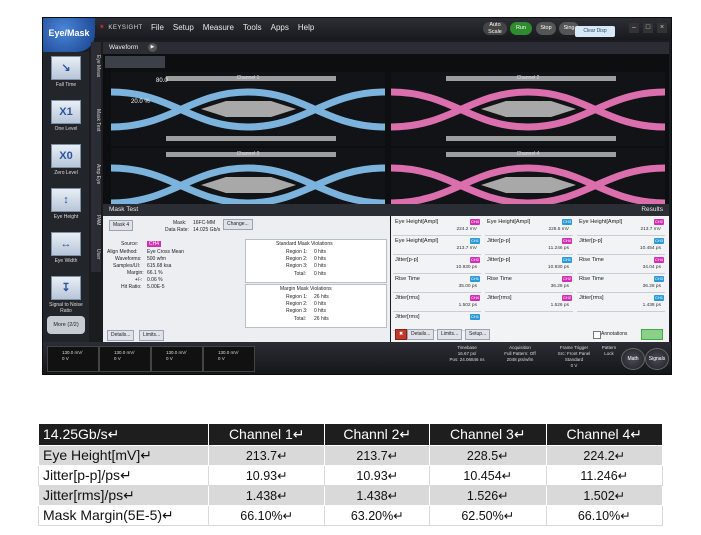 This screenshot has width=701, height=535. I want to click on result-name: Jitter[rms], so click(407, 298).